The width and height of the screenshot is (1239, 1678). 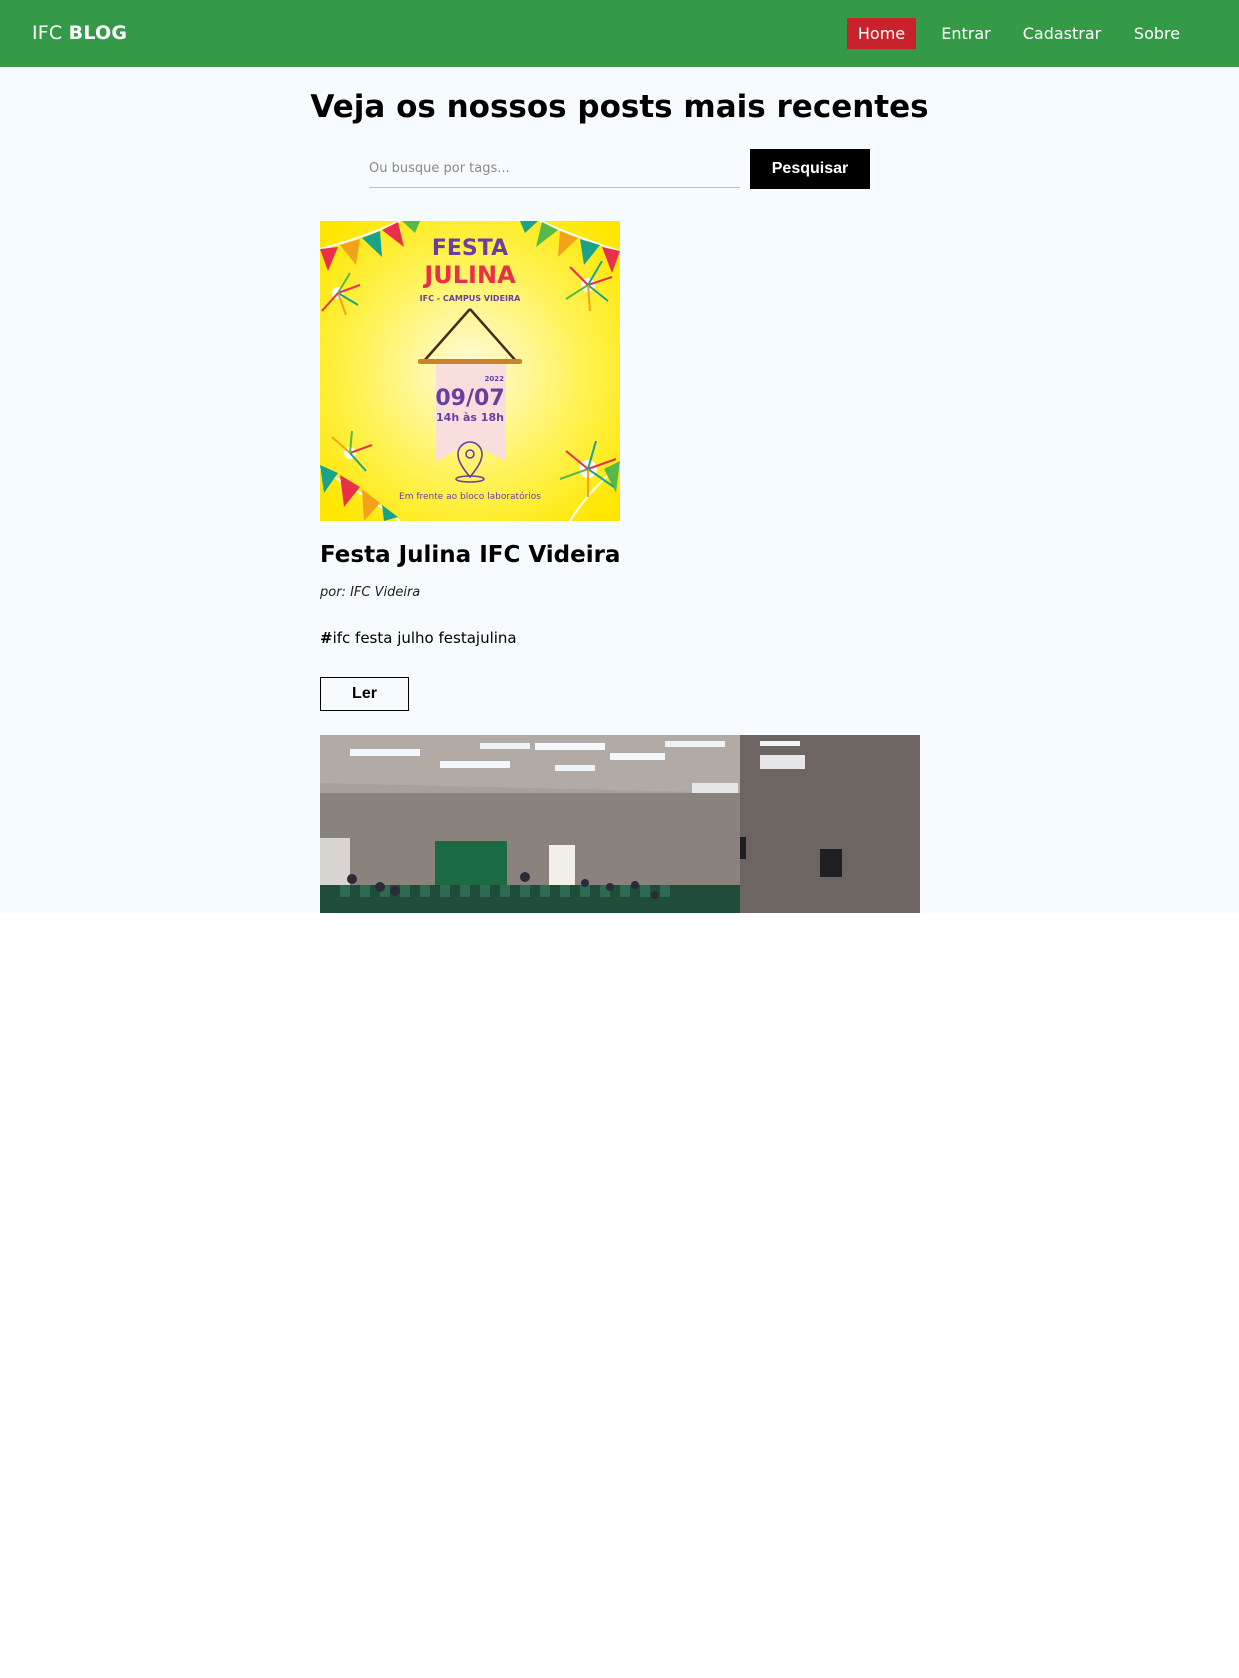 I want to click on navbar: IFC BLOG Home Entrar Cadastrar Sobre, so click(x=619, y=33).